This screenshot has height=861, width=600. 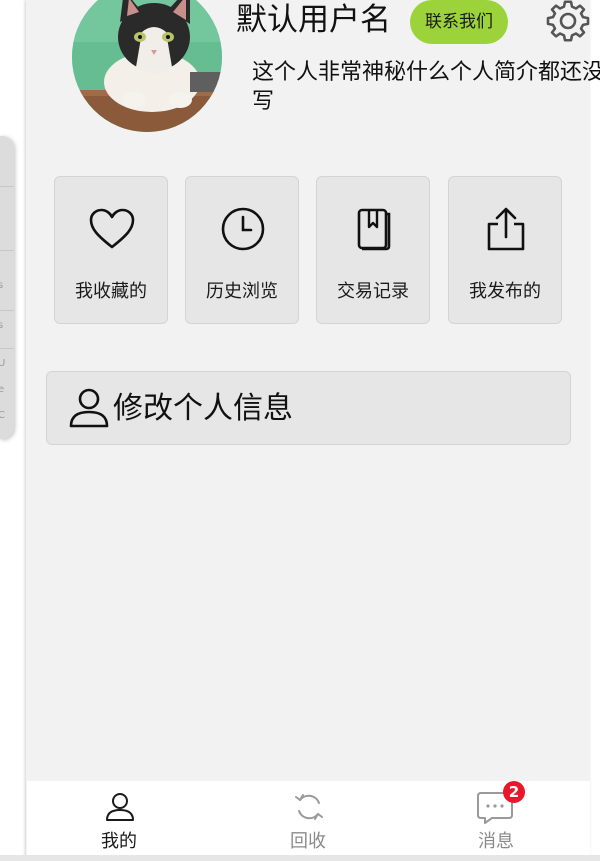 I want to click on tab-messages: 消息, so click(x=496, y=818).